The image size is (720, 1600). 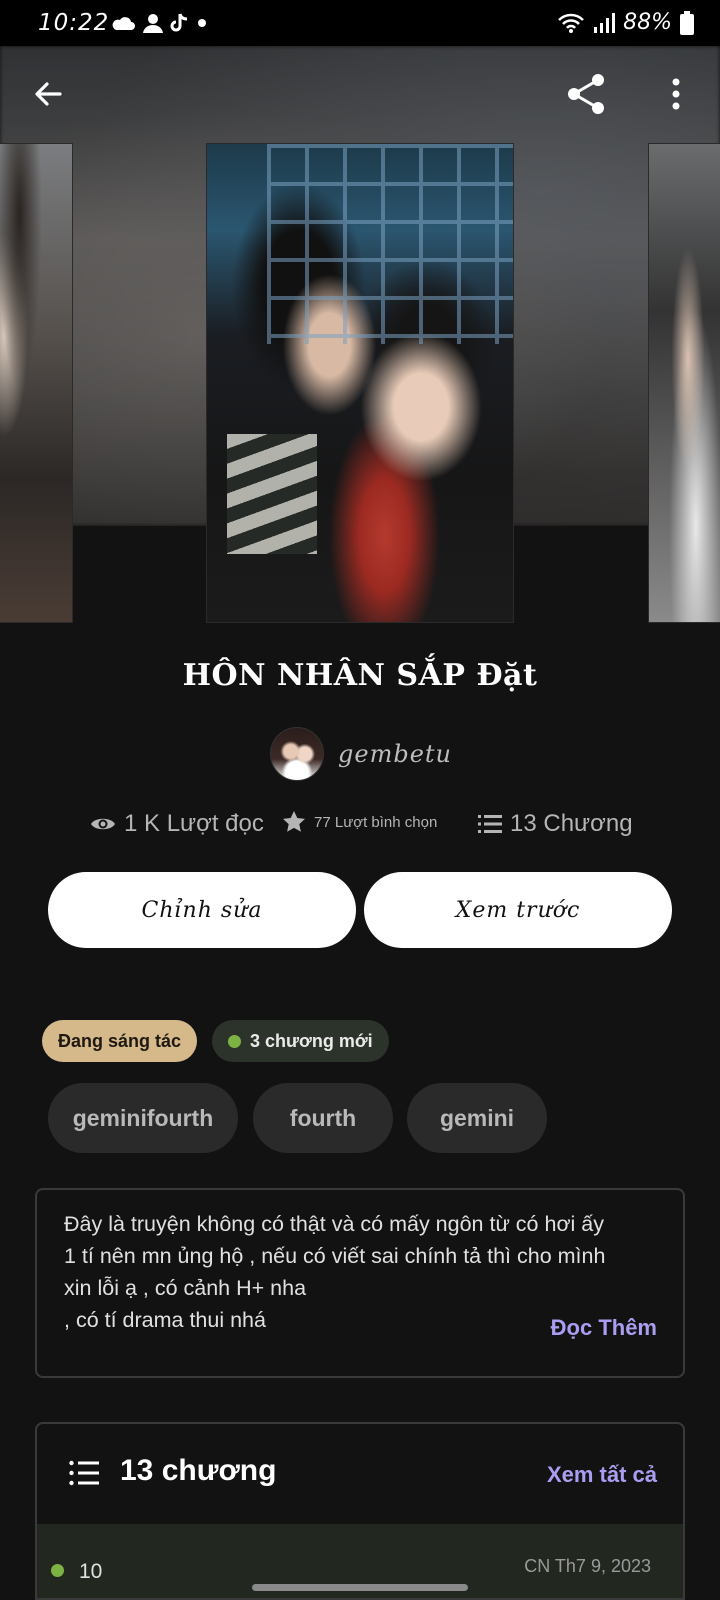 What do you see at coordinates (571, 23) in the screenshot?
I see `wifi-icon` at bounding box center [571, 23].